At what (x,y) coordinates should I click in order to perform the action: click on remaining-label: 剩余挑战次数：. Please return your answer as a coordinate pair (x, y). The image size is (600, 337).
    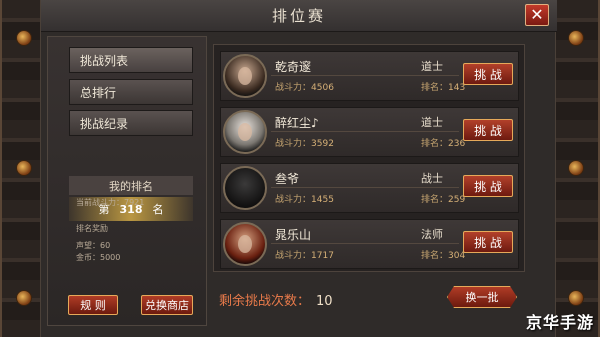
    Looking at the image, I should click on (265, 301).